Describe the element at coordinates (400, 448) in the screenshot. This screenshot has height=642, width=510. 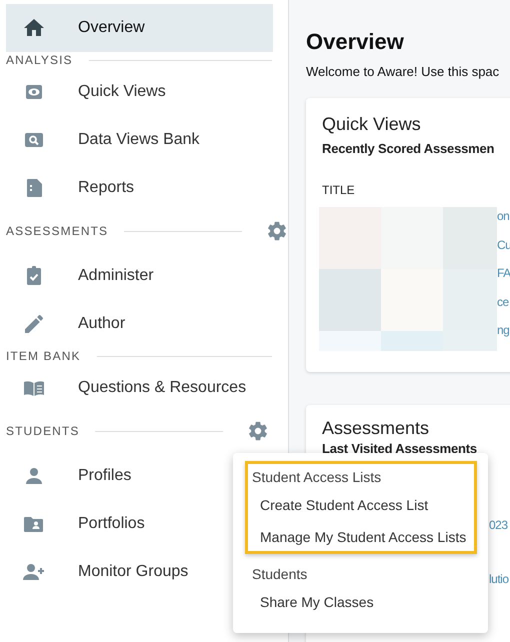
I see `card-subtitle: Last Visited Assessments` at that location.